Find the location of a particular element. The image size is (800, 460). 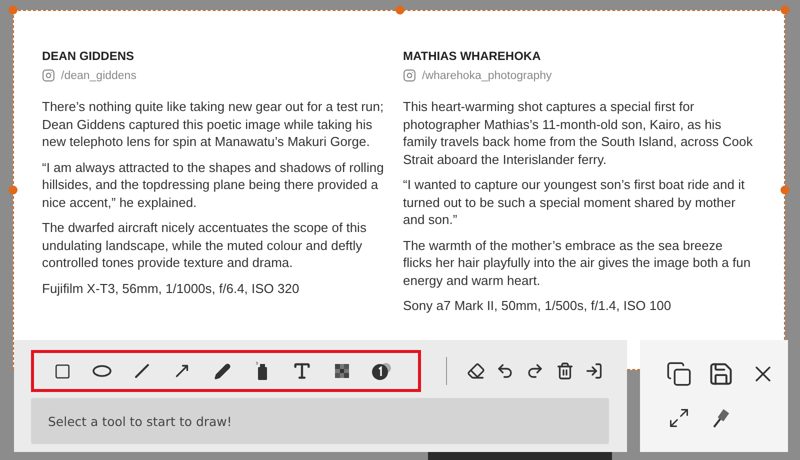

marker-icon is located at coordinates (262, 371).